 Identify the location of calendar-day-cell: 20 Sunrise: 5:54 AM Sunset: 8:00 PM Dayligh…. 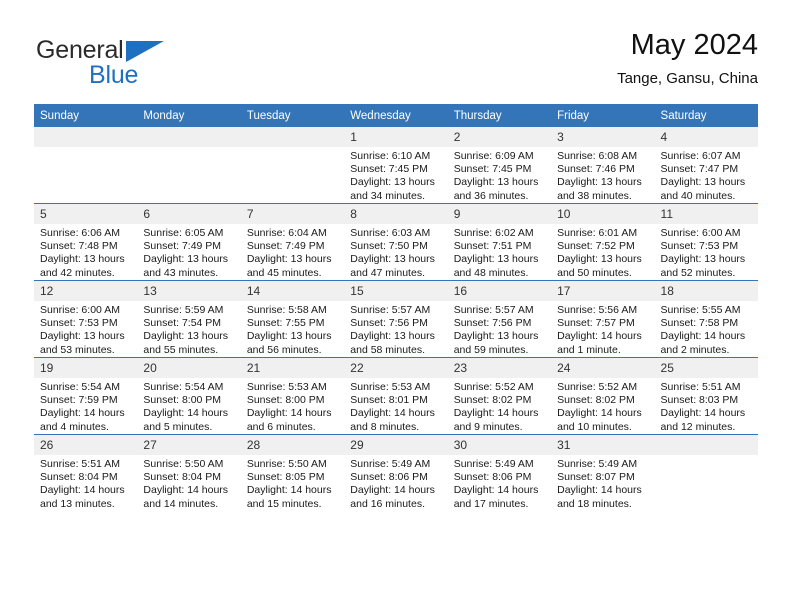
(189, 396).